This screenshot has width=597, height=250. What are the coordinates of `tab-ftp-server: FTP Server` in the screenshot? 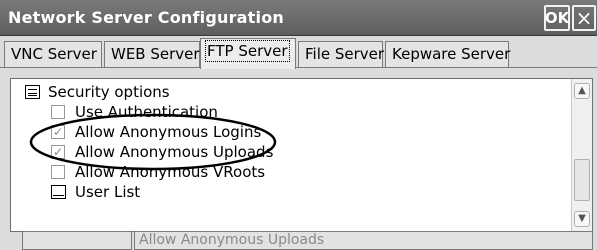 It's located at (248, 53).